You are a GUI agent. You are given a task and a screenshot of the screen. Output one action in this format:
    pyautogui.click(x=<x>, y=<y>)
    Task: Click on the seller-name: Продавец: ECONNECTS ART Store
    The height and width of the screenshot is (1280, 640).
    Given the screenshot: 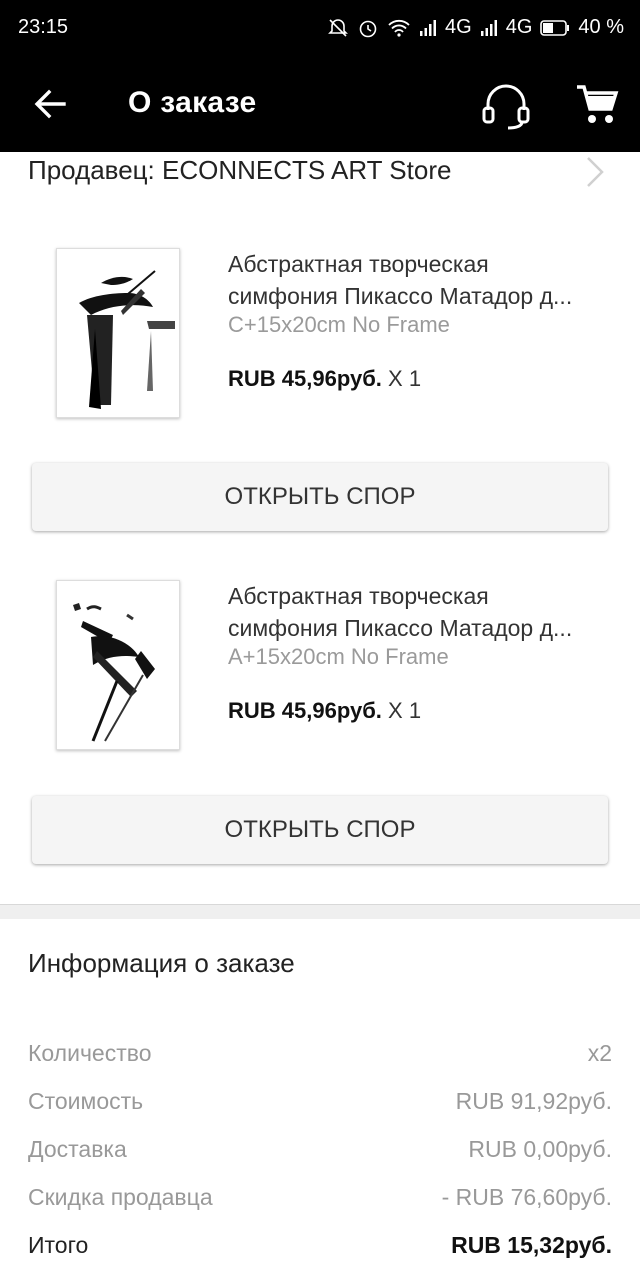 What is the action you would take?
    pyautogui.click(x=240, y=170)
    